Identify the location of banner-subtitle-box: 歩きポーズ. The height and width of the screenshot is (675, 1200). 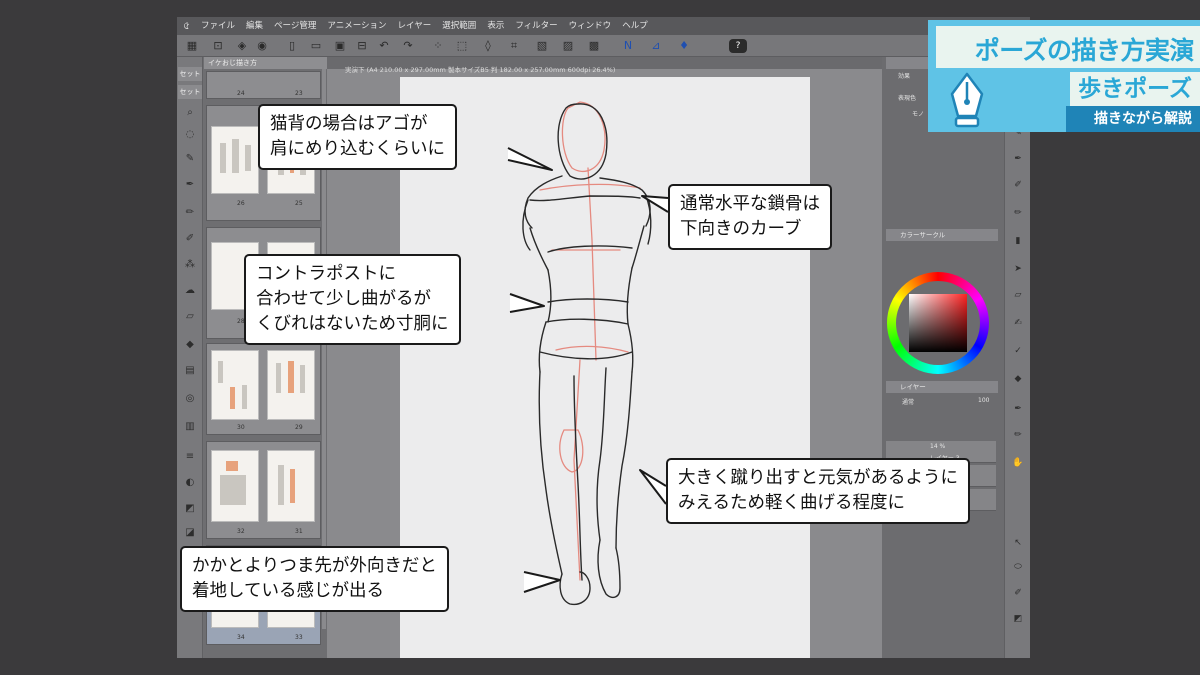
(1135, 89).